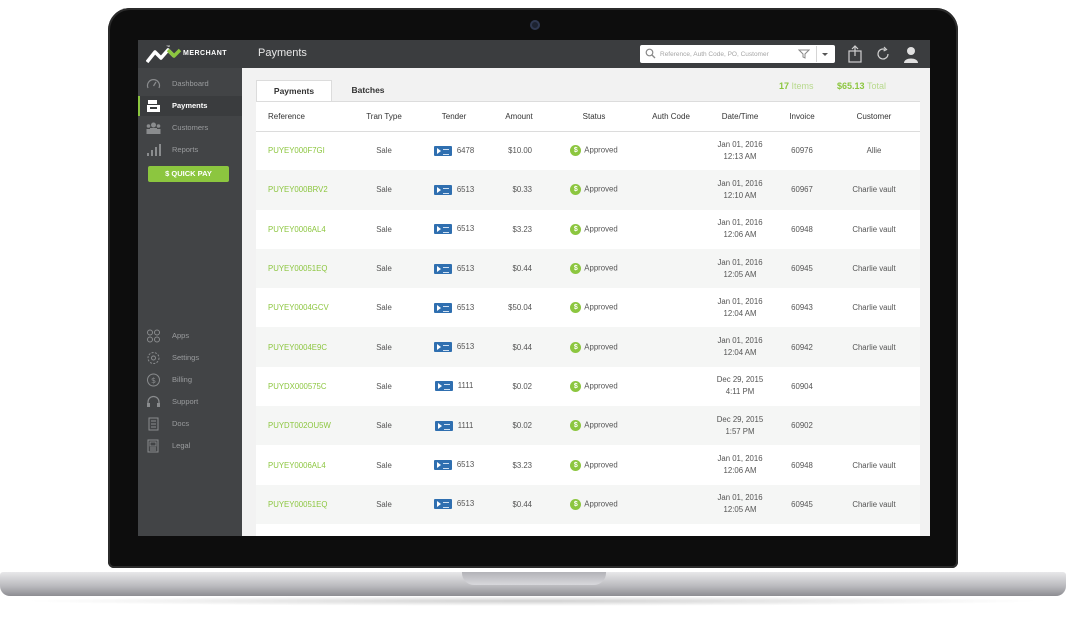 The width and height of the screenshot is (1066, 625). What do you see at coordinates (186, 357) in the screenshot?
I see `sidebar-item-label: Settings` at bounding box center [186, 357].